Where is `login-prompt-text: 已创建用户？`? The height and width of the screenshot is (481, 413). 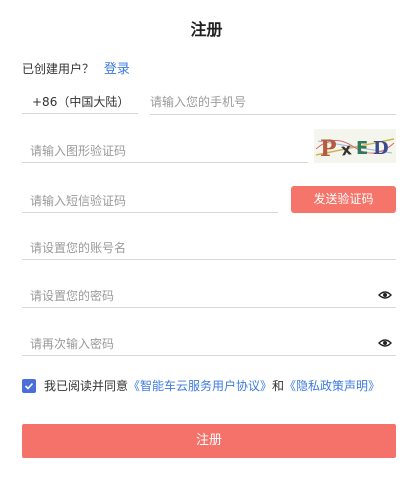 login-prompt-text: 已创建用户？ is located at coordinates (58, 69).